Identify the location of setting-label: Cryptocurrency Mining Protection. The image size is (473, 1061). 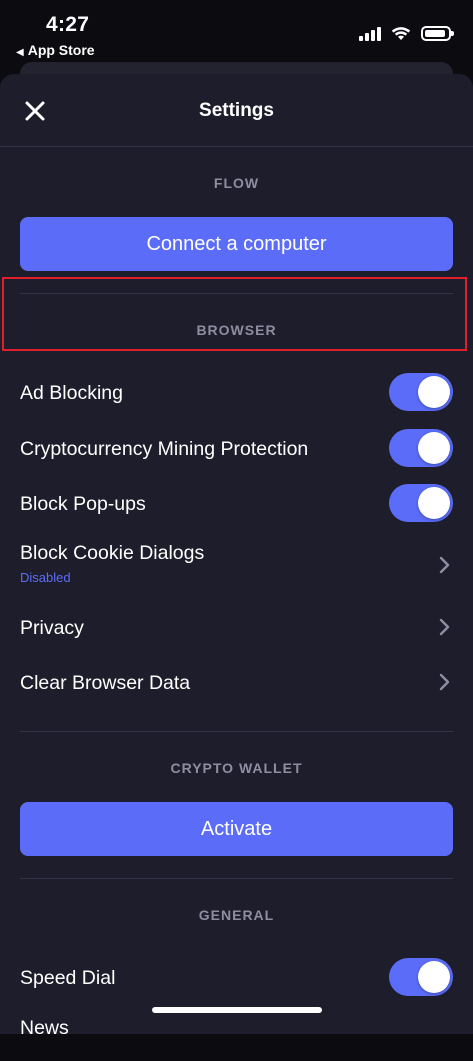
(164, 449).